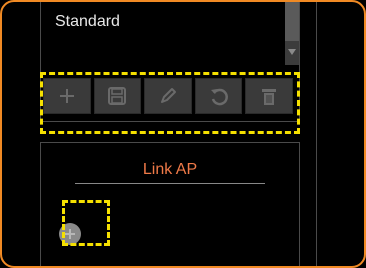 The image size is (366, 268). Describe the element at coordinates (170, 183) in the screenshot. I see `title-divider` at that location.